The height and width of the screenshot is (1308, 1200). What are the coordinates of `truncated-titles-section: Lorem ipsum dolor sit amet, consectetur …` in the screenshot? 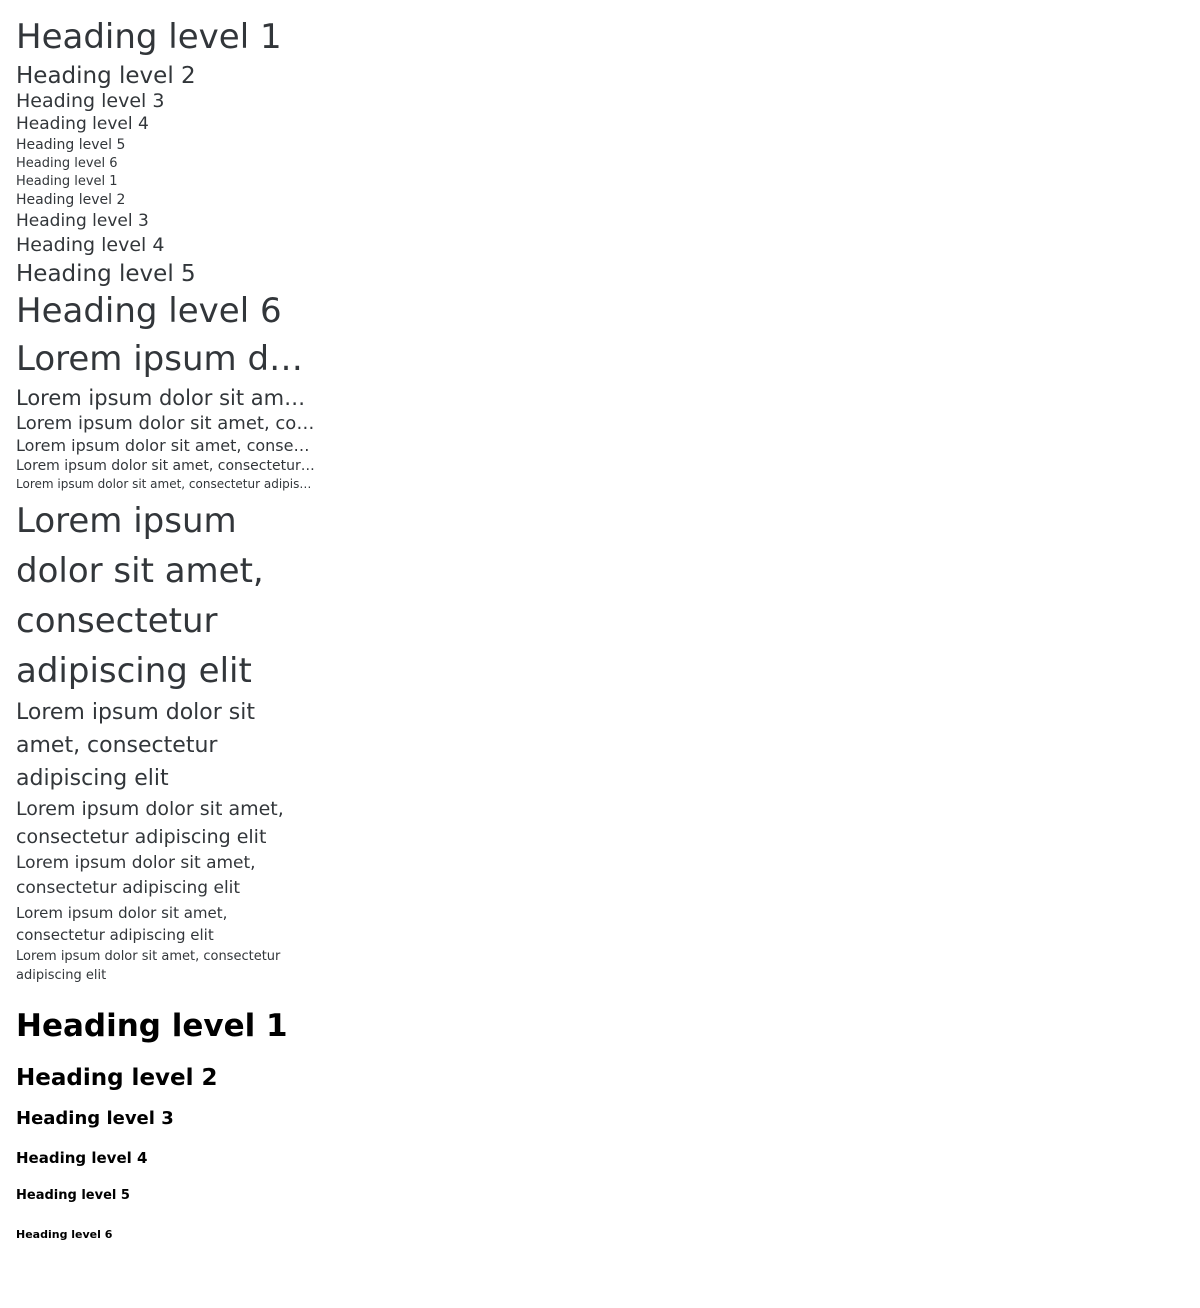 It's located at (166, 415).